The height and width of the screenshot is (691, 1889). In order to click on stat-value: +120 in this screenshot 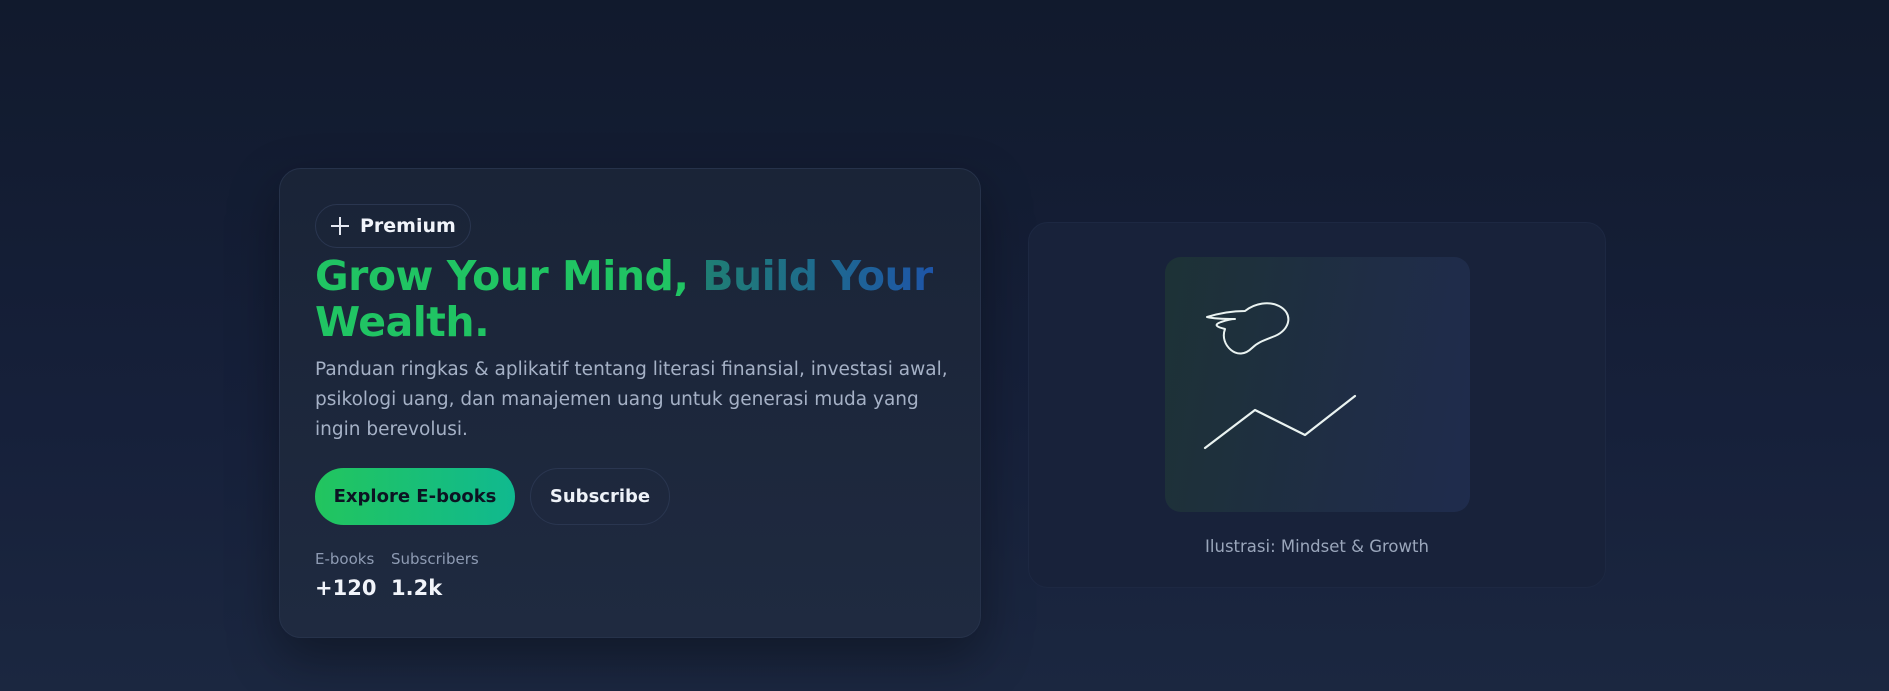, I will do `click(346, 588)`.